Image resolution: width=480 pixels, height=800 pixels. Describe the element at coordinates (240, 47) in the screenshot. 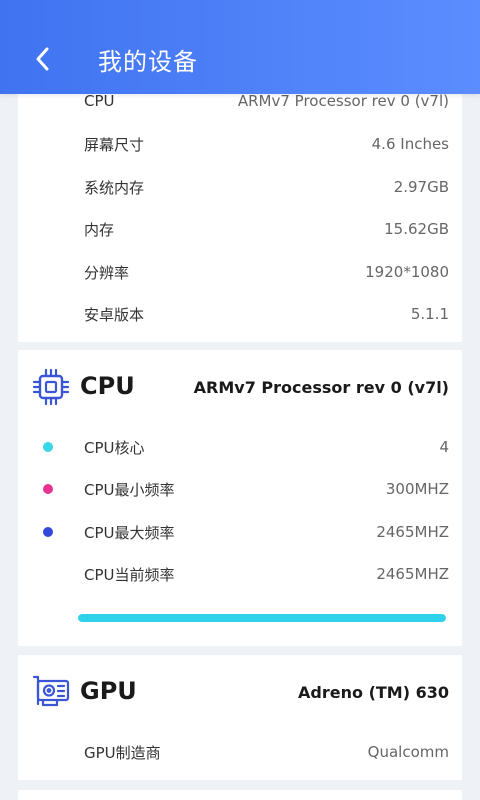

I see `app-header: 我的设备` at that location.